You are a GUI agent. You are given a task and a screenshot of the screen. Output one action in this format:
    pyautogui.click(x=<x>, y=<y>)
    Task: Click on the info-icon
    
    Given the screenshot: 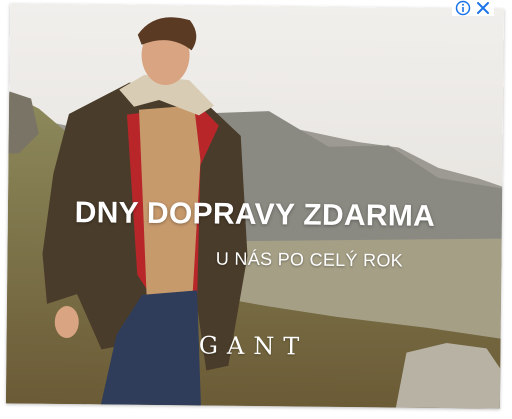 What is the action you would take?
    pyautogui.click(x=463, y=8)
    